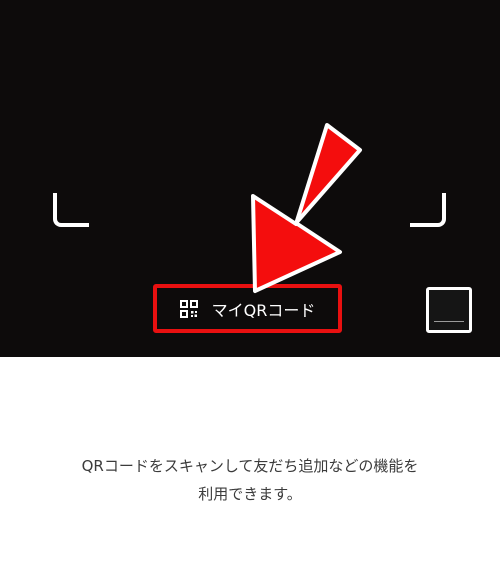 Image resolution: width=500 pixels, height=567 pixels. Describe the element at coordinates (263, 310) in the screenshot. I see `my-qr-code-label: マイQRコード` at that location.